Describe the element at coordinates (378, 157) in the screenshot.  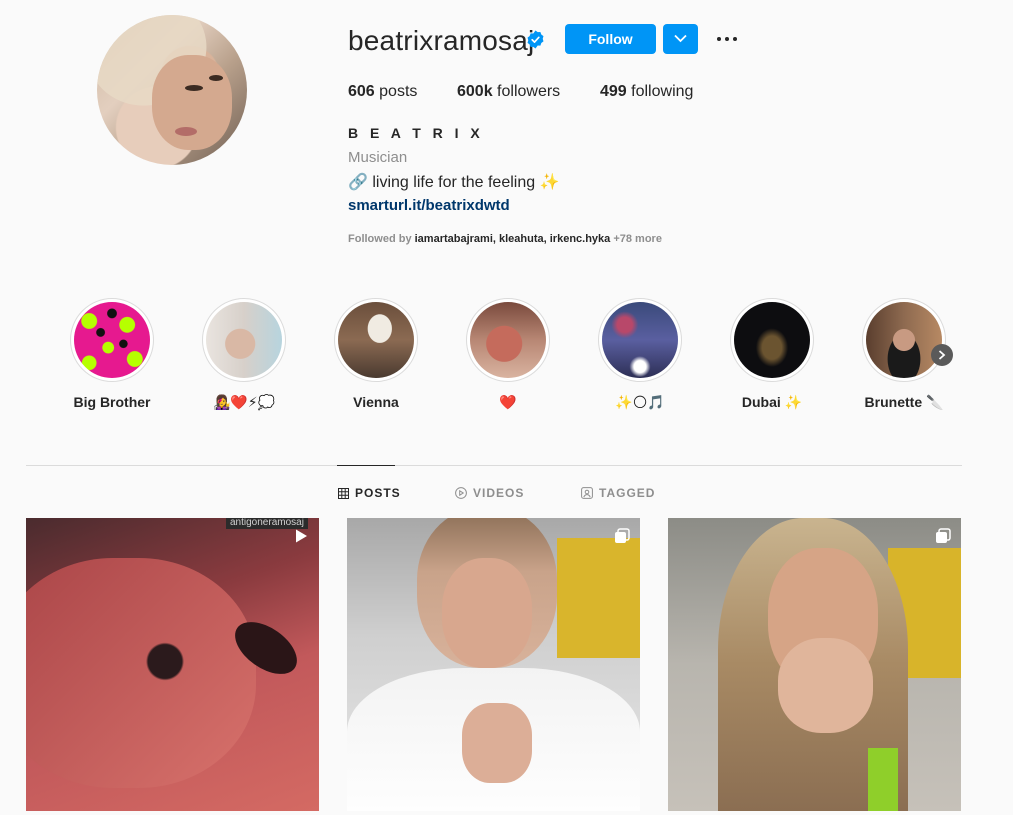
I see `profile-category: Musician` at that location.